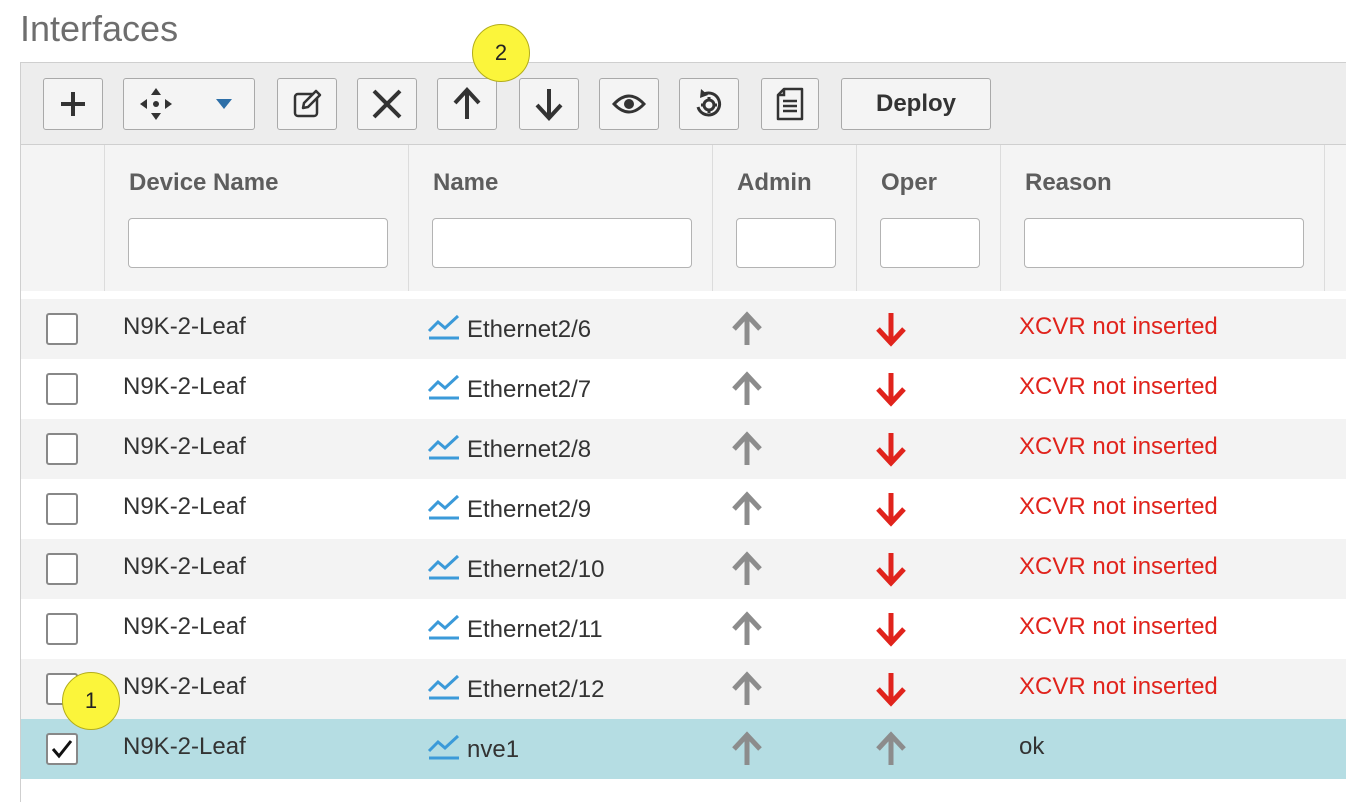 This screenshot has width=1346, height=802. I want to click on plus-icon, so click(73, 104).